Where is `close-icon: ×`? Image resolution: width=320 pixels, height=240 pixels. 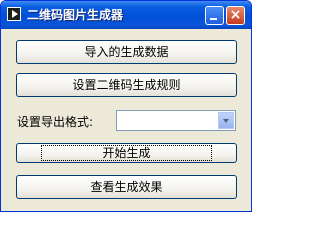
close-icon: × is located at coordinates (235, 15).